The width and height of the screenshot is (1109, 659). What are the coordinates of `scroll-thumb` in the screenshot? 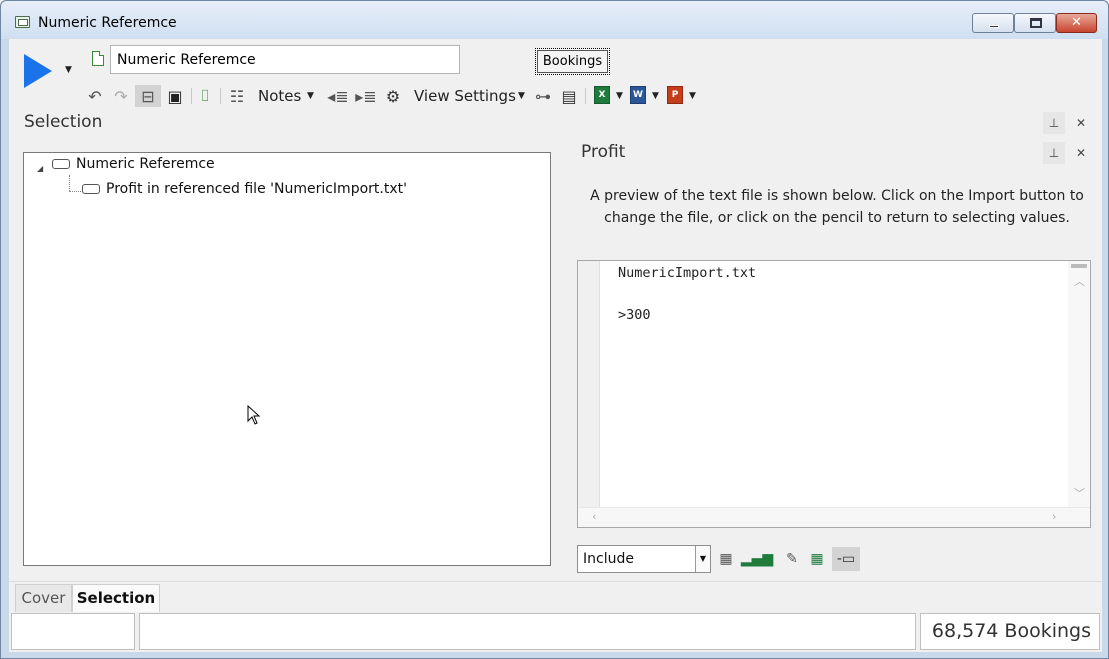 It's located at (1079, 266).